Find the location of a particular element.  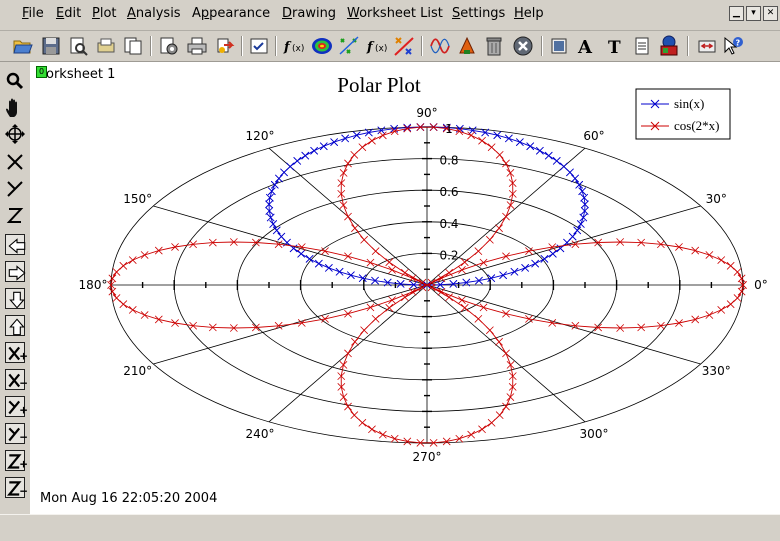

timestamp-label: Mon Aug 16 22:05:20 2004 is located at coordinates (129, 498).